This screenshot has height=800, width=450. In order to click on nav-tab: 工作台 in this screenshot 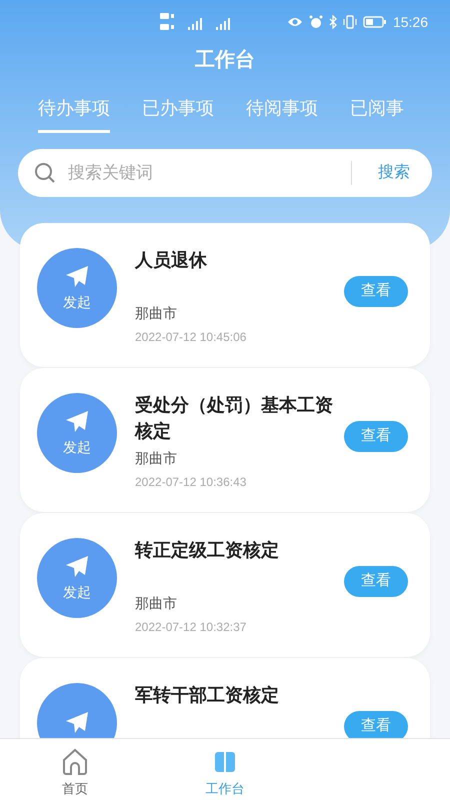, I will do `click(225, 772)`.